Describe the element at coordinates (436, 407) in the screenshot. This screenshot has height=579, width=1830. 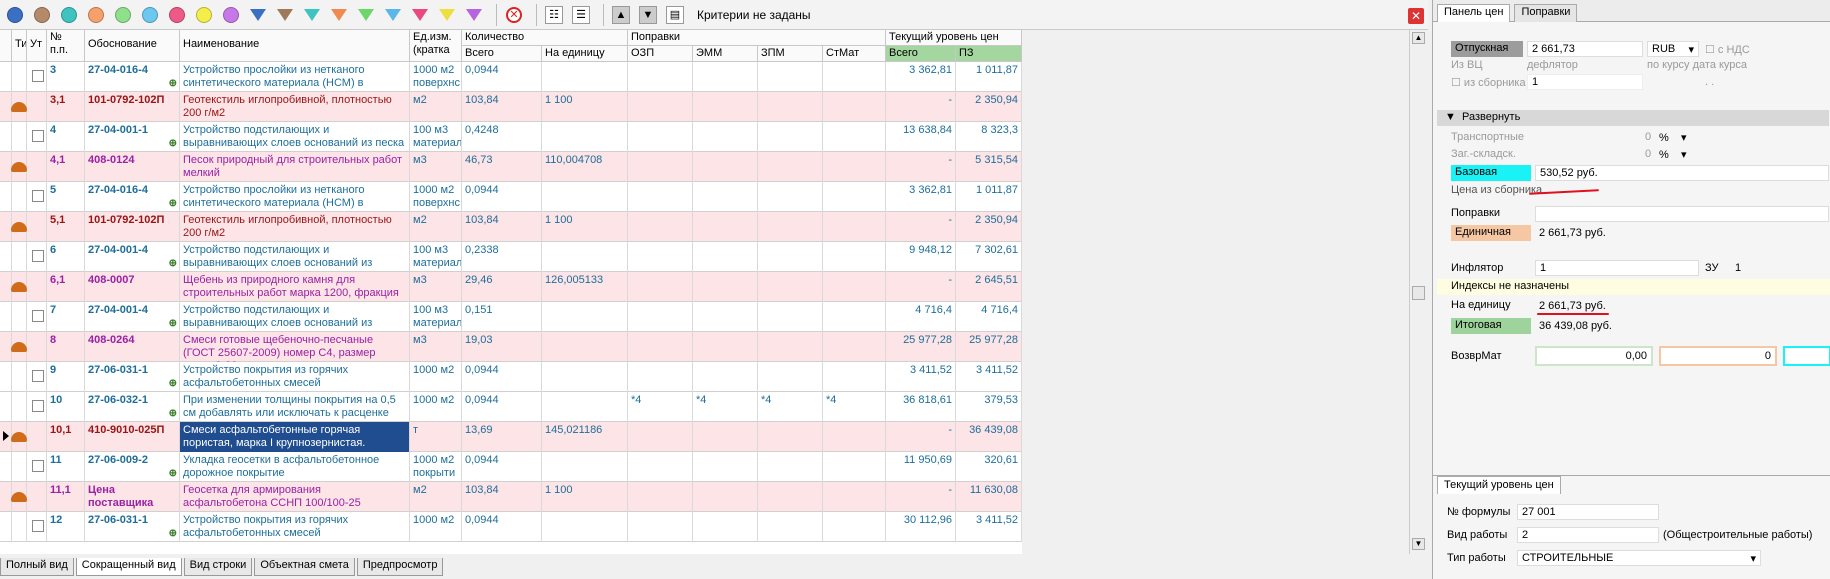
I see `row-unit: 1000 м2` at that location.